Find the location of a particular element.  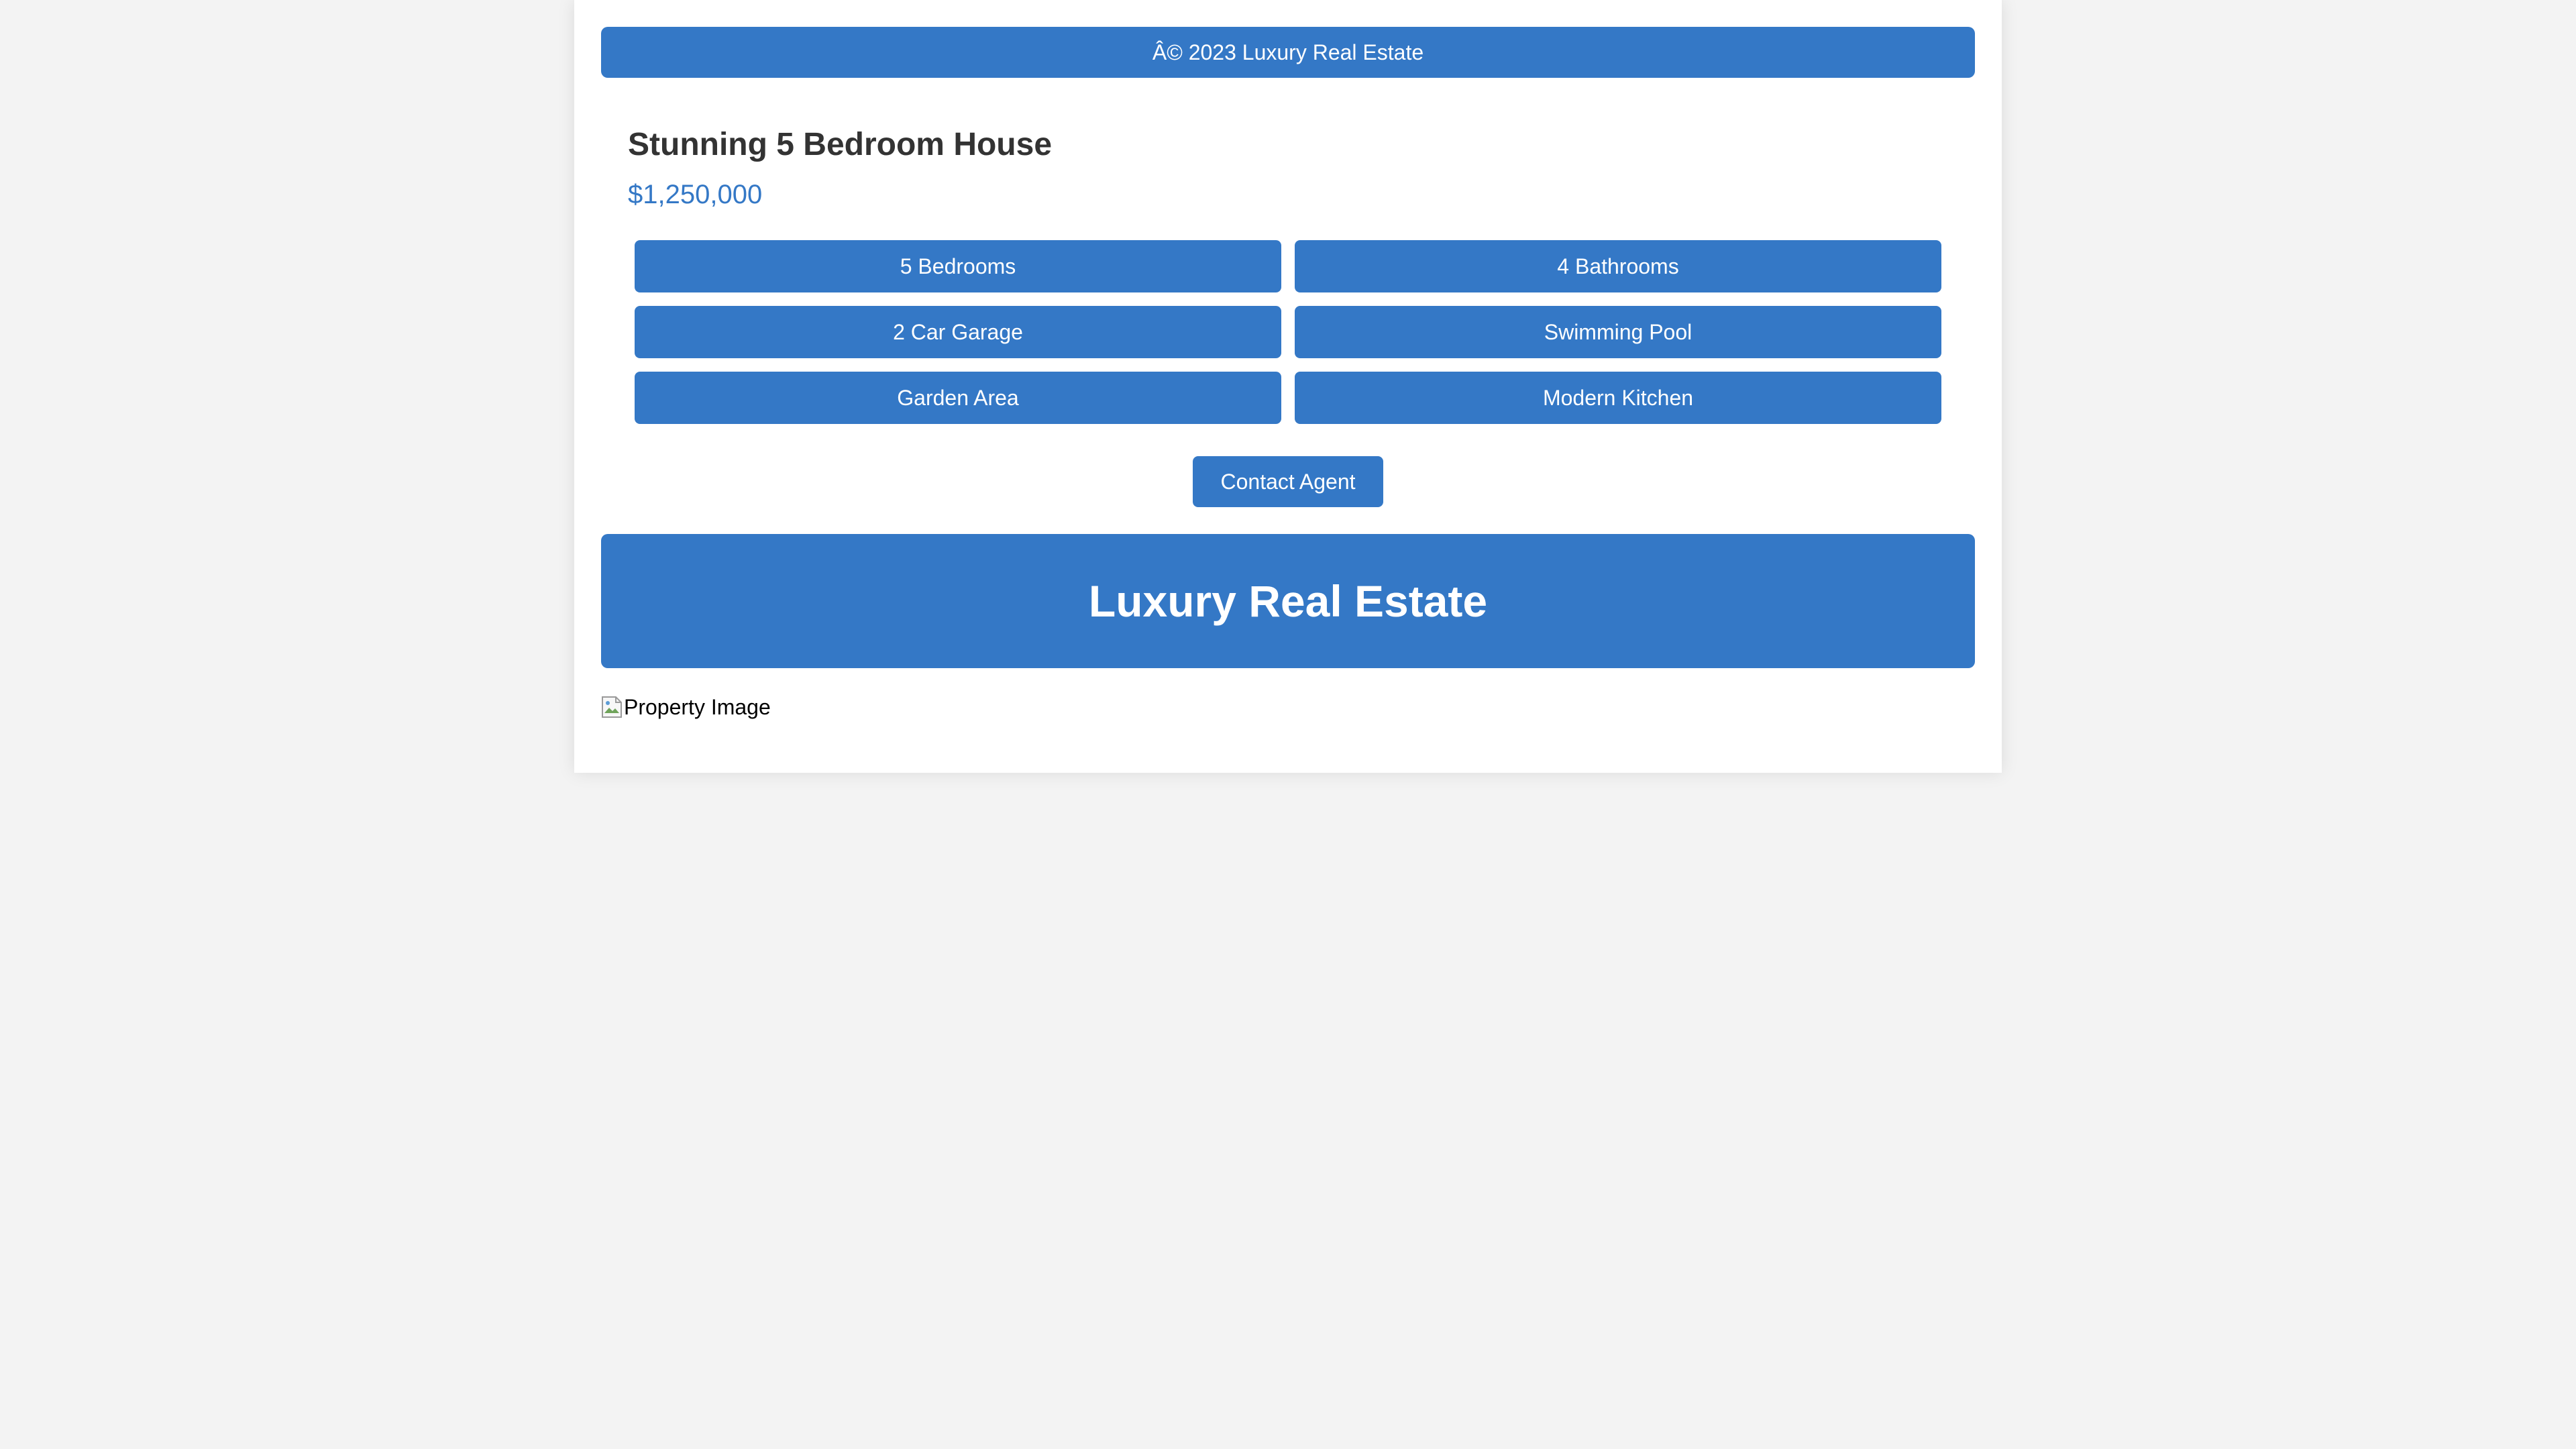

property-image: Property Image is located at coordinates (686, 707).